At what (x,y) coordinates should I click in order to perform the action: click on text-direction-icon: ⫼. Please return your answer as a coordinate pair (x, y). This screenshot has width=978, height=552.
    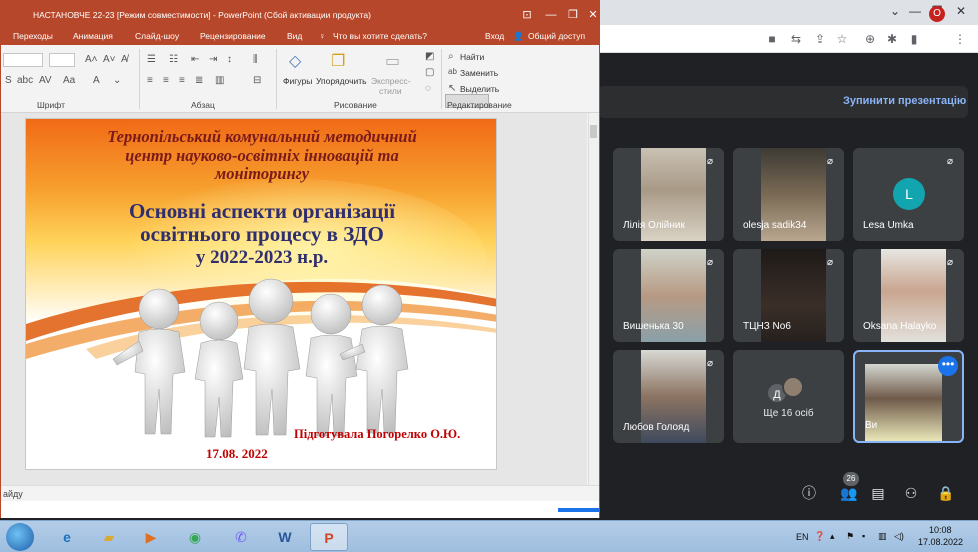
    Looking at the image, I should click on (255, 59).